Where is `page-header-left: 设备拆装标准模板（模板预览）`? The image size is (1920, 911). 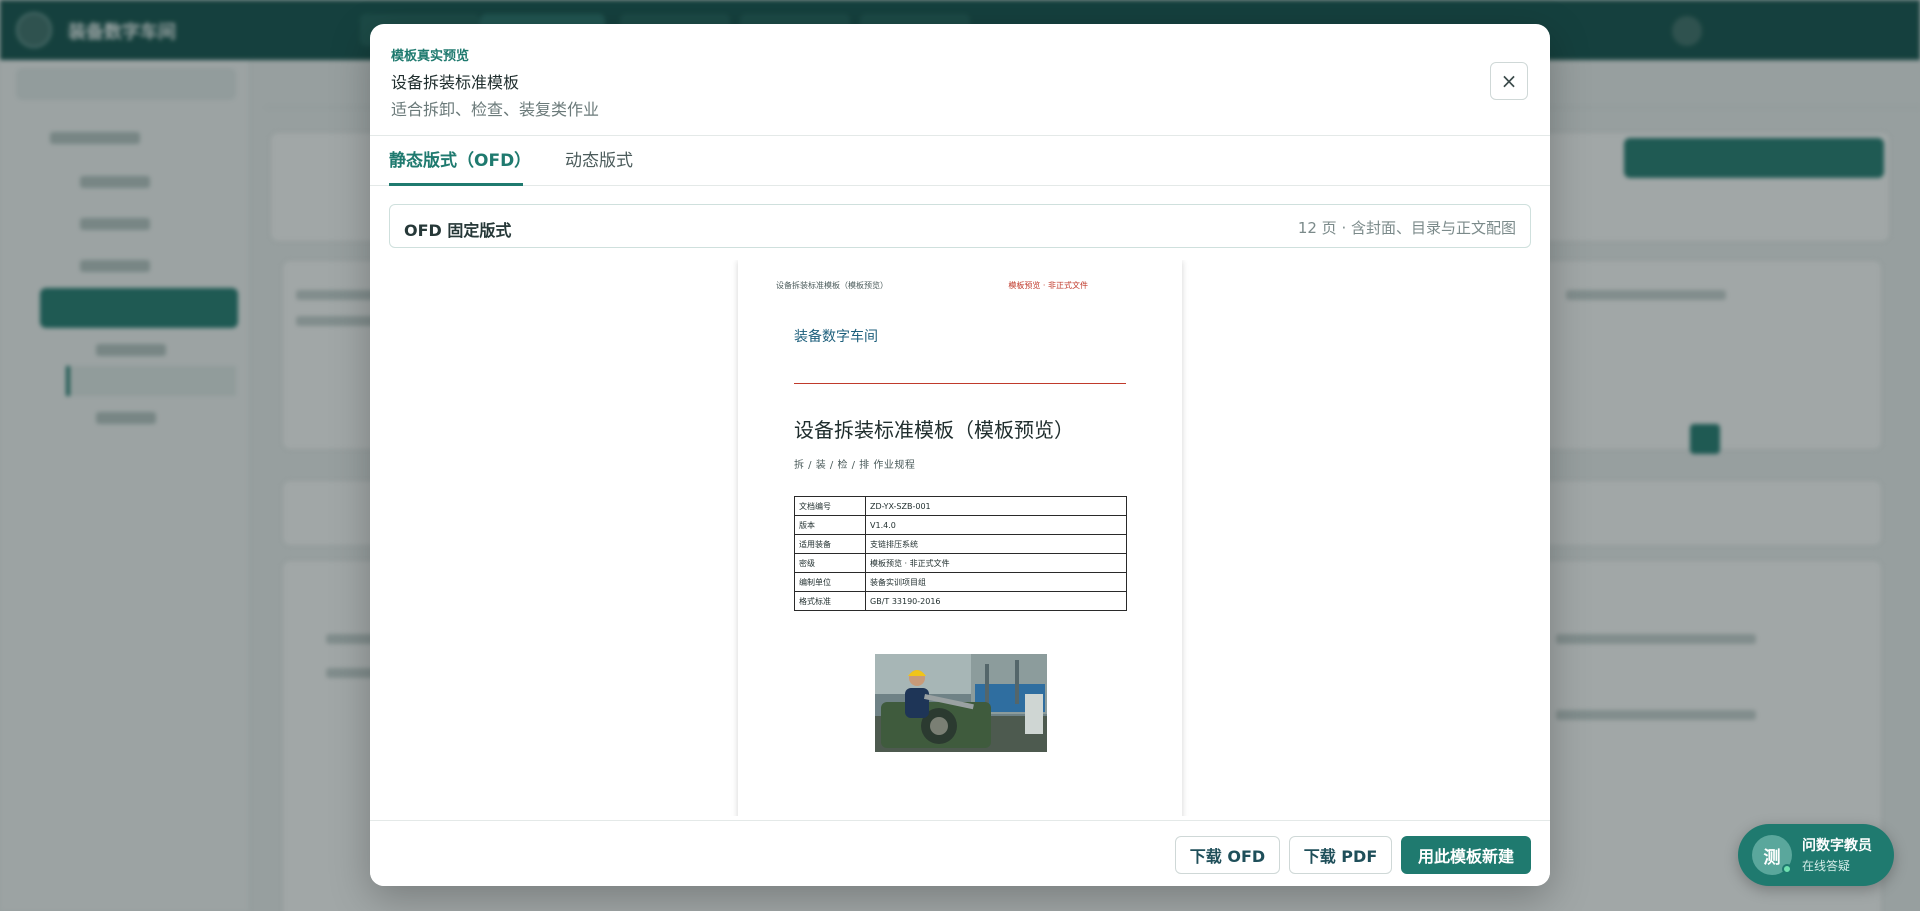 page-header-left: 设备拆装标准模板（模板预览） is located at coordinates (832, 285).